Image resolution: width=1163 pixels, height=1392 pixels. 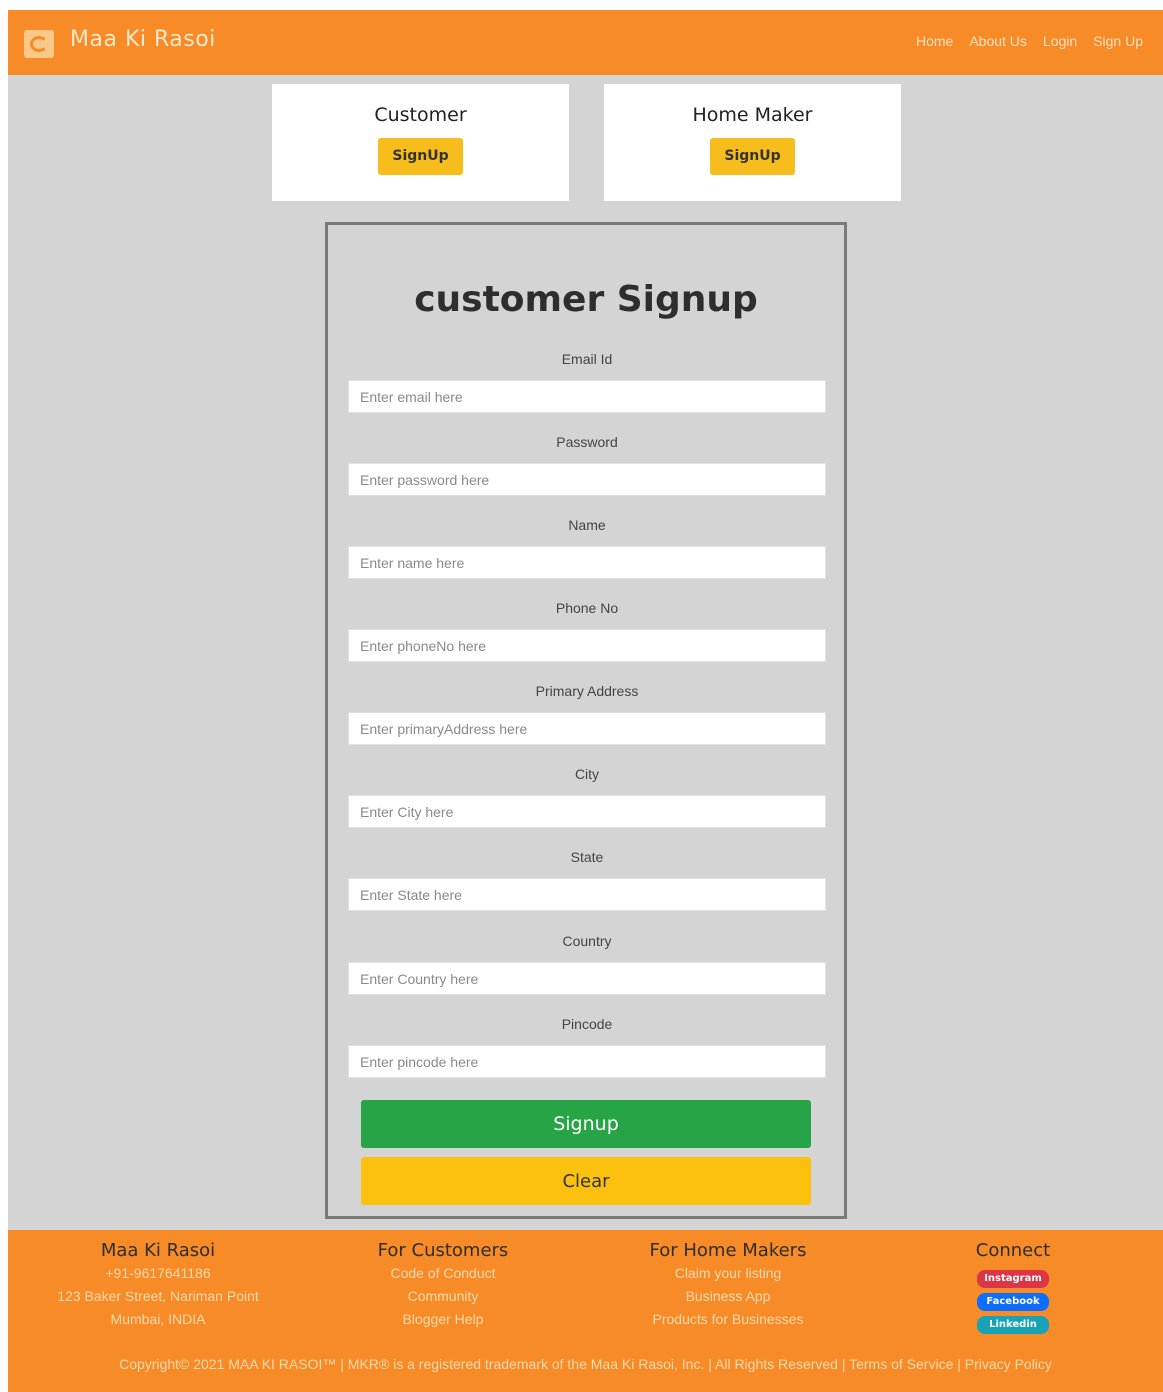 I want to click on clear-button: Clear, so click(x=586, y=1181).